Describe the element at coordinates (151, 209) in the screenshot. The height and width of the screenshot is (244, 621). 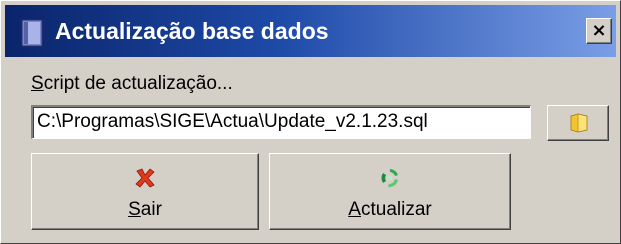
I see `exit-label-text: air` at that location.